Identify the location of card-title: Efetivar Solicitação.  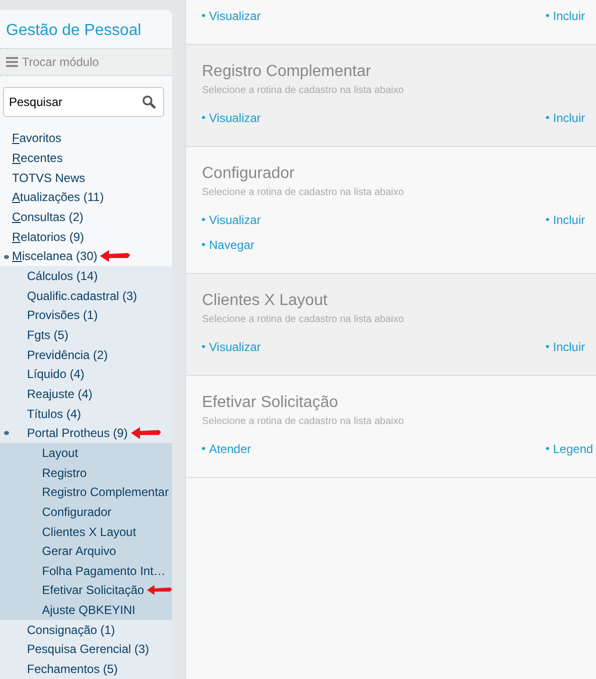
(271, 403).